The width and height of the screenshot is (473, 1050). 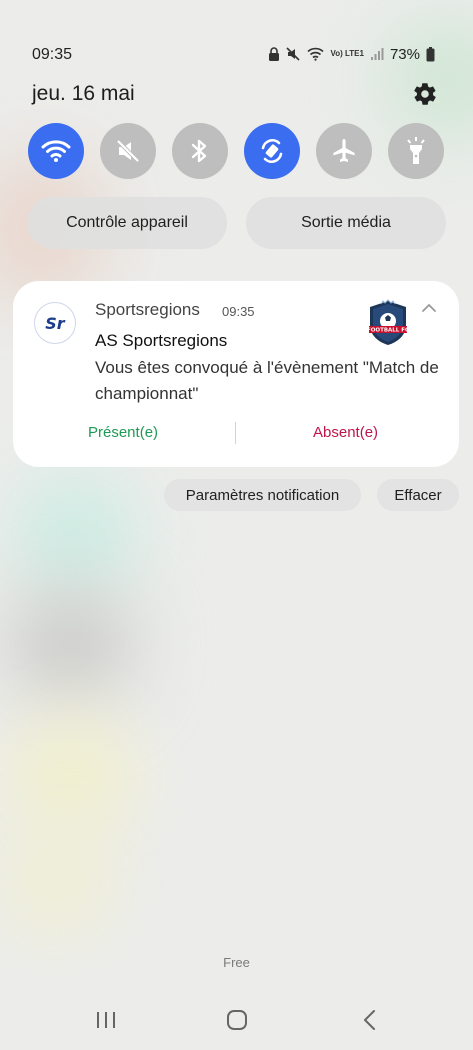 I want to click on lock-icon, so click(x=274, y=54).